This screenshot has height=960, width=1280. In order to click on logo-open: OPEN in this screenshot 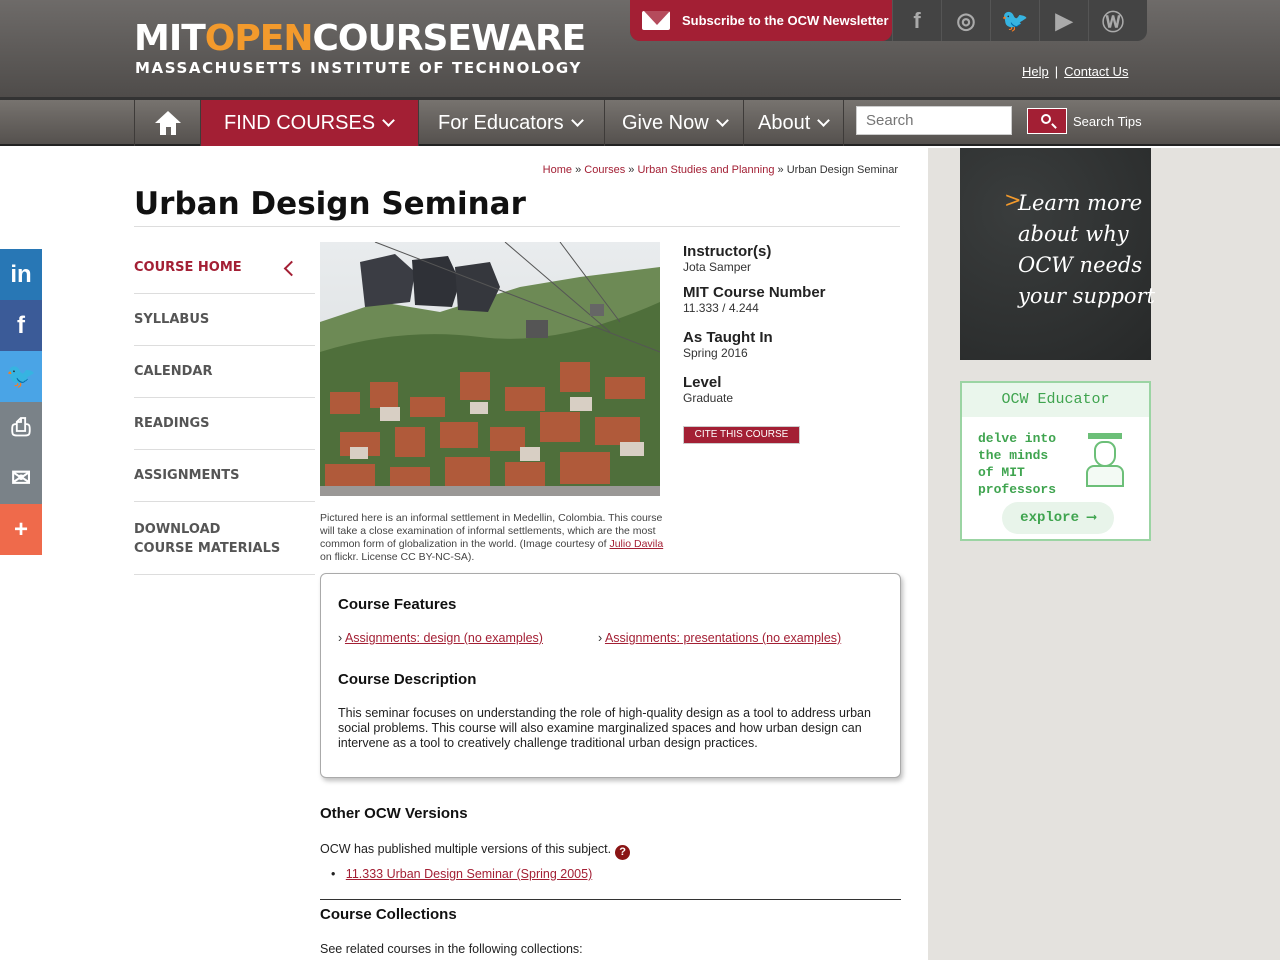, I will do `click(259, 38)`.